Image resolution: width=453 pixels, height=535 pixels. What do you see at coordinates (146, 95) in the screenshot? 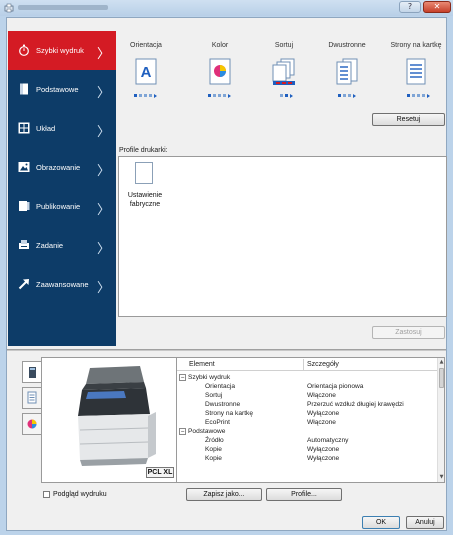
I see `orientation-selector` at bounding box center [146, 95].